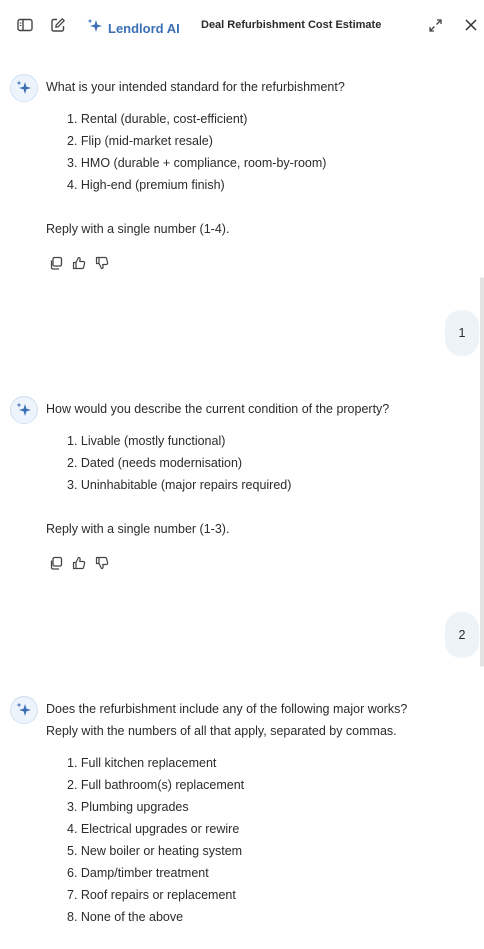 The height and width of the screenshot is (949, 484). Describe the element at coordinates (125, 917) in the screenshot. I see `option-item: 8. None of the above` at that location.